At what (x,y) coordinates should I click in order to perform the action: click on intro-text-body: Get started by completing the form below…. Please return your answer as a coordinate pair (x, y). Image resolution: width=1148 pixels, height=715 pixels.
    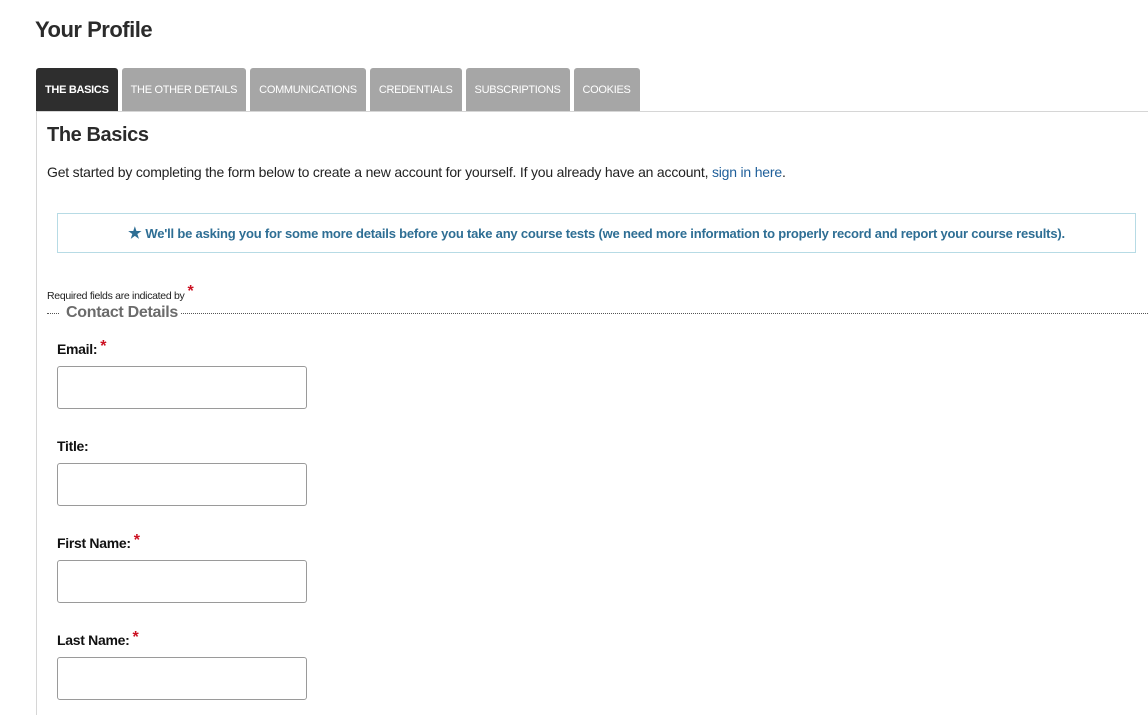
    Looking at the image, I should click on (379, 172).